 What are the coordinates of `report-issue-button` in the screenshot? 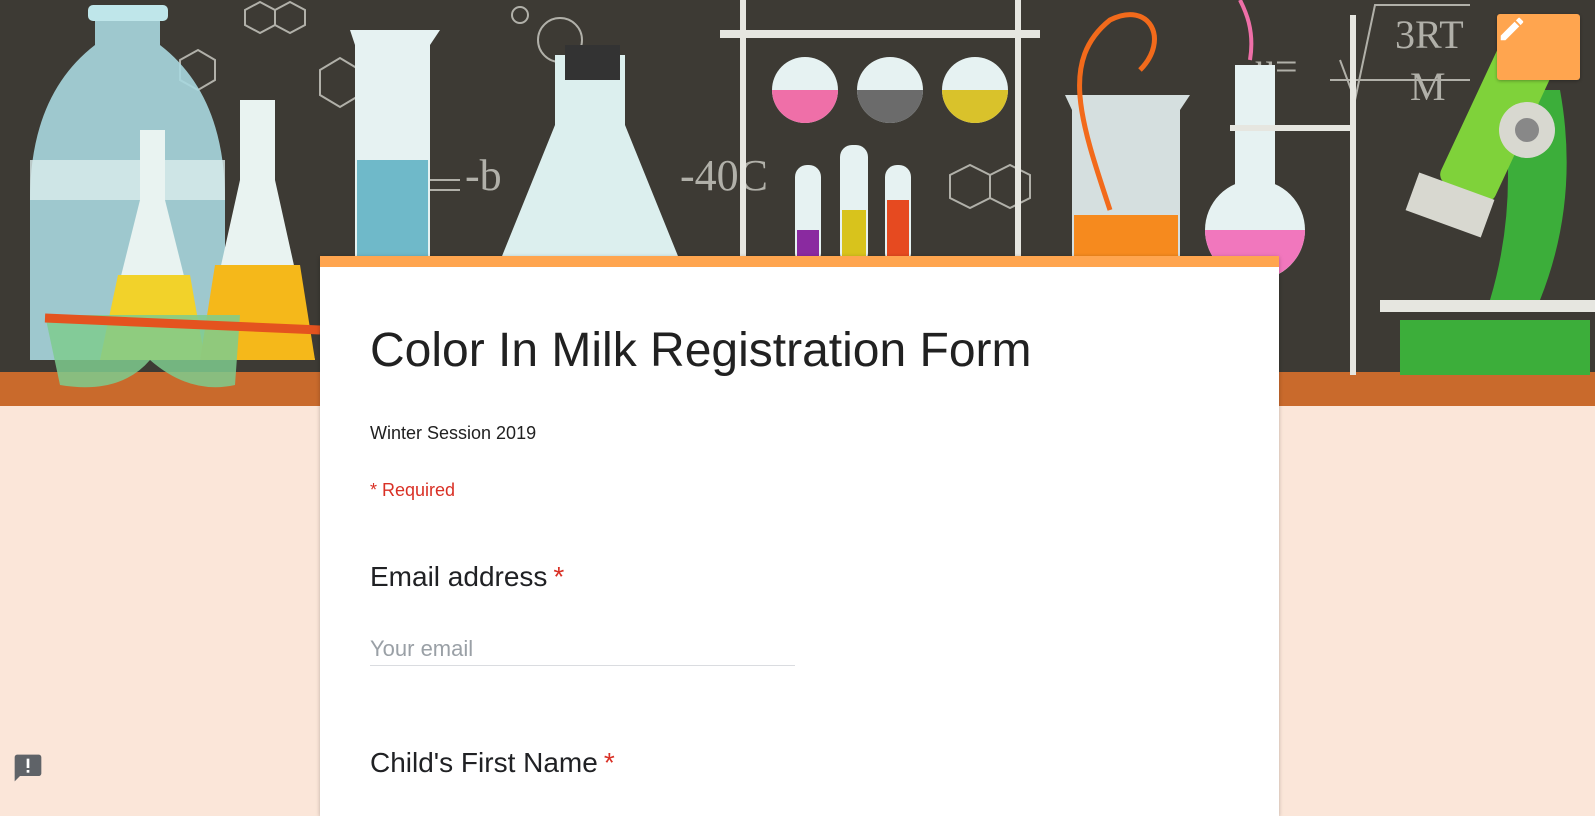 It's located at (28, 768).